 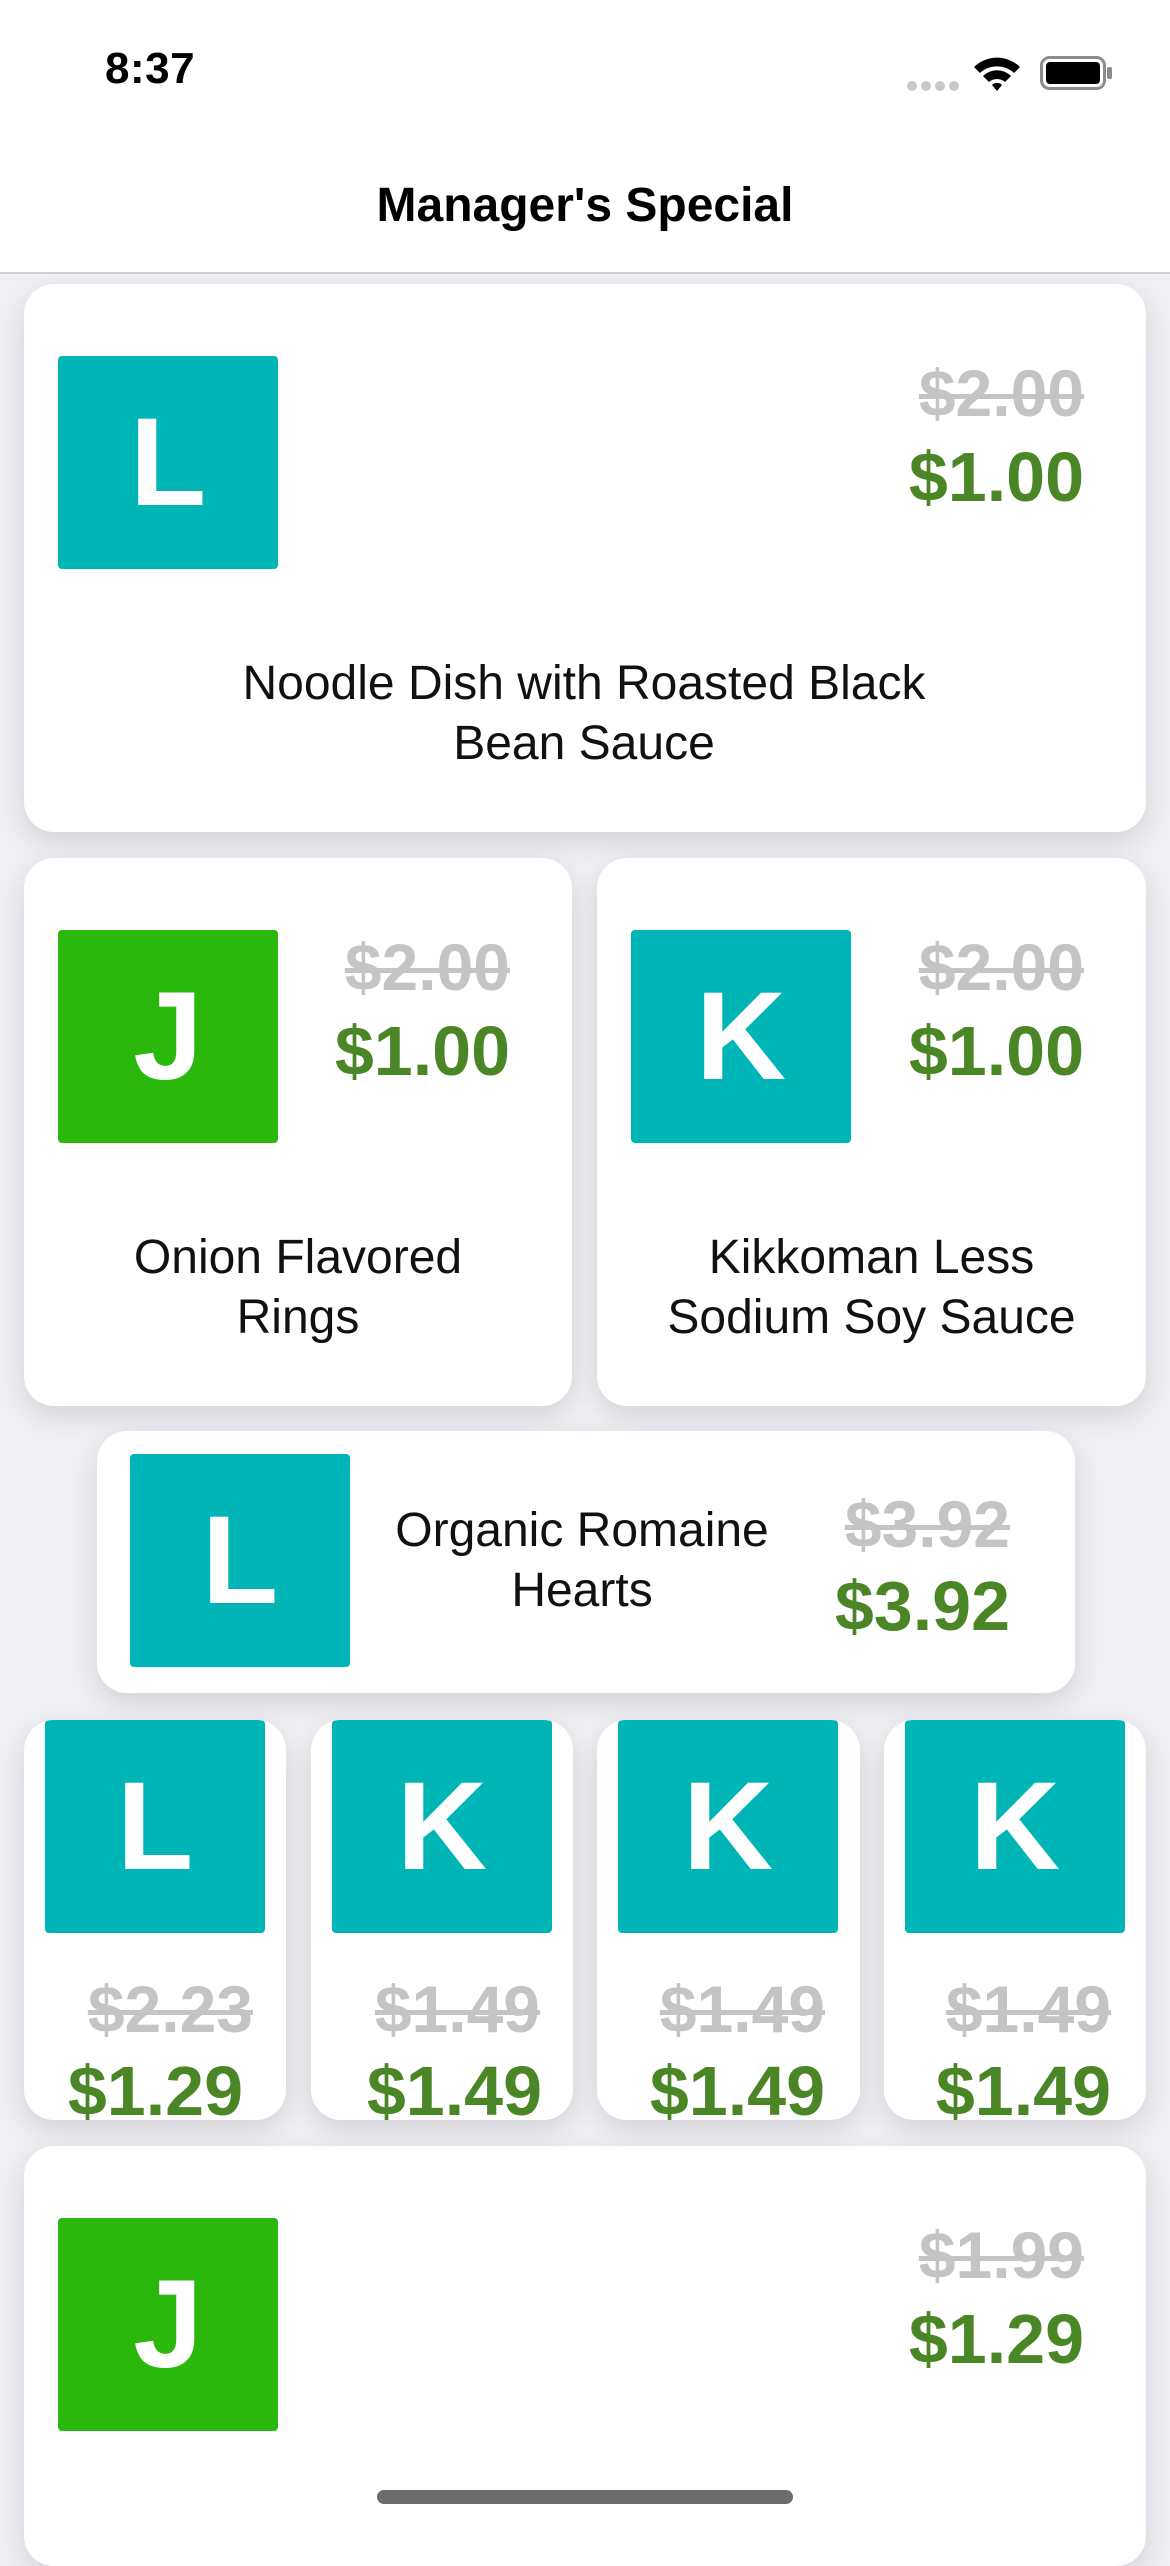 I want to click on product-card: L Organic Romaine Hearts $3.92 $3.92, so click(x=586, y=1562).